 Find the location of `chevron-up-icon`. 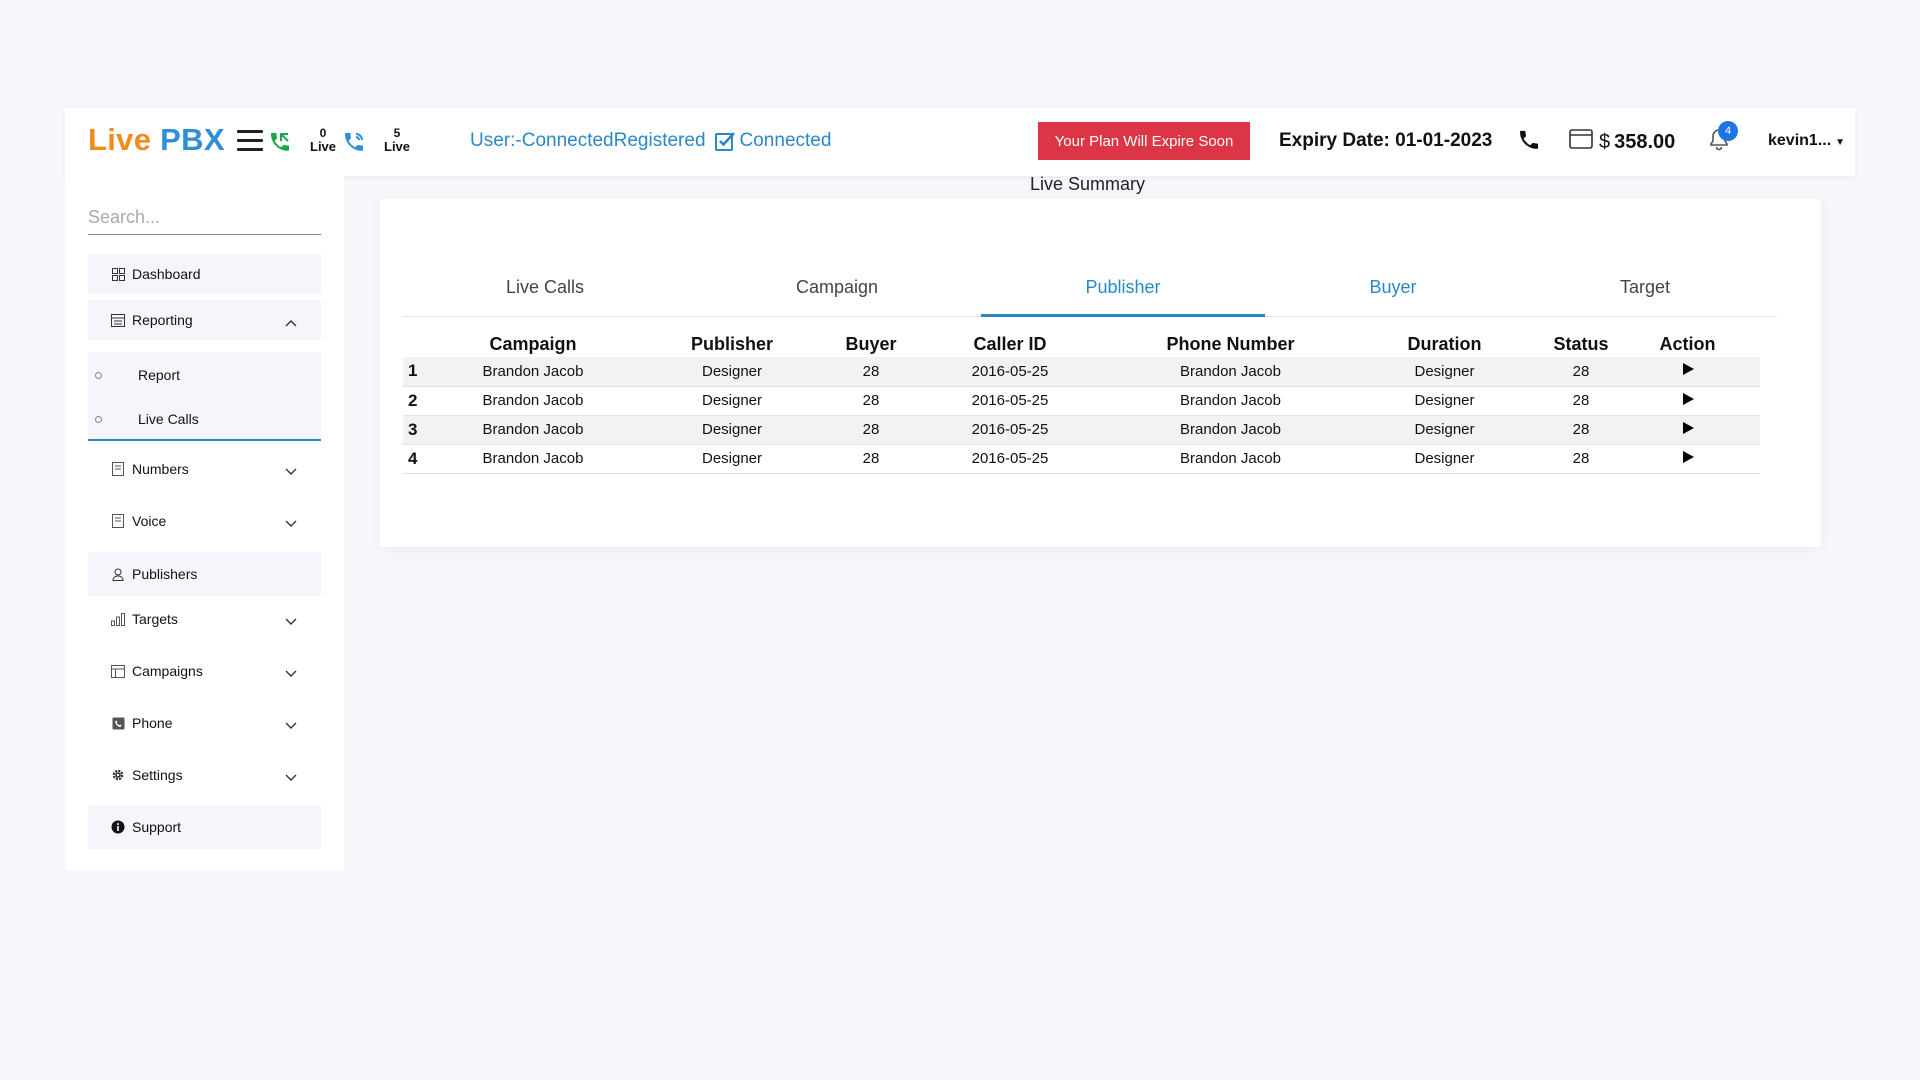

chevron-up-icon is located at coordinates (291, 322).